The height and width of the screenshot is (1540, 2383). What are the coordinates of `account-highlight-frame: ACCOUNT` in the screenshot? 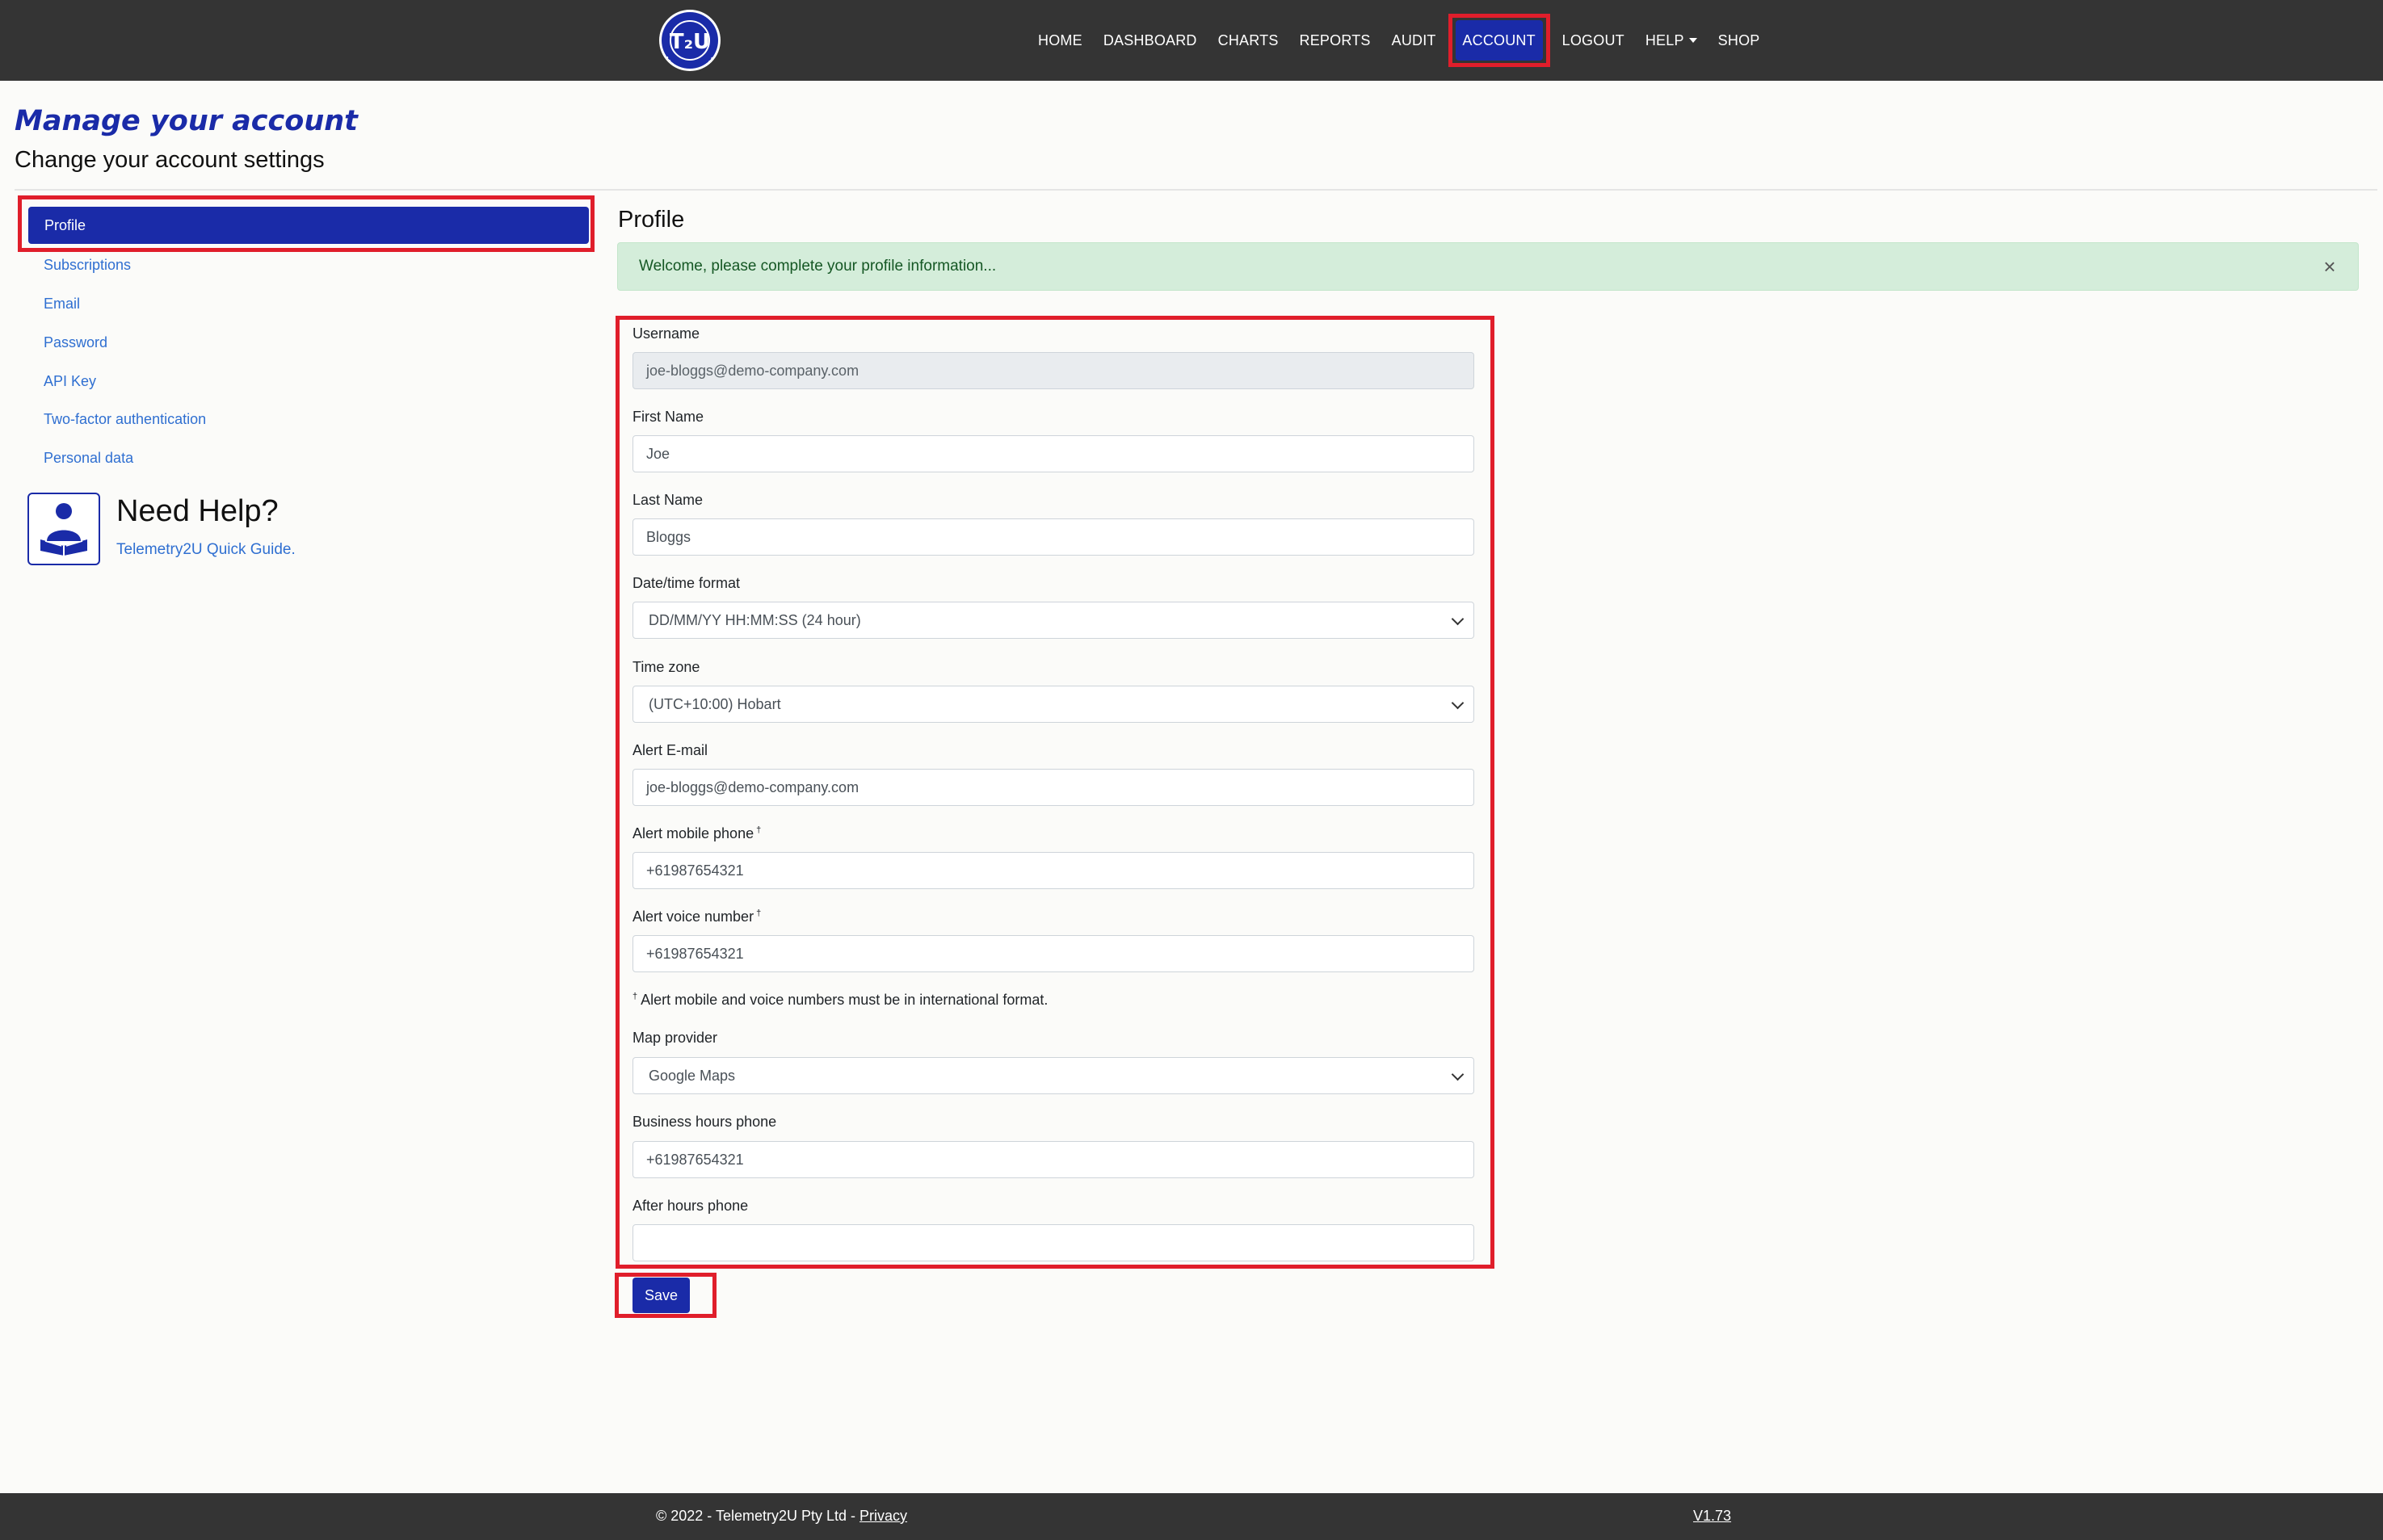 It's located at (1499, 40).